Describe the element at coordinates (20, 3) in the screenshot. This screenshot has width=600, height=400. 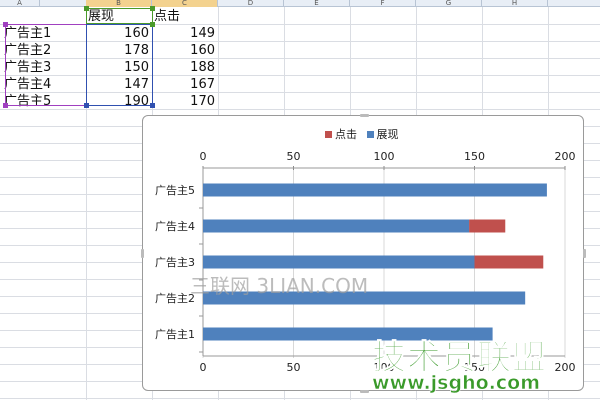
I see `column-header-a: A` at that location.